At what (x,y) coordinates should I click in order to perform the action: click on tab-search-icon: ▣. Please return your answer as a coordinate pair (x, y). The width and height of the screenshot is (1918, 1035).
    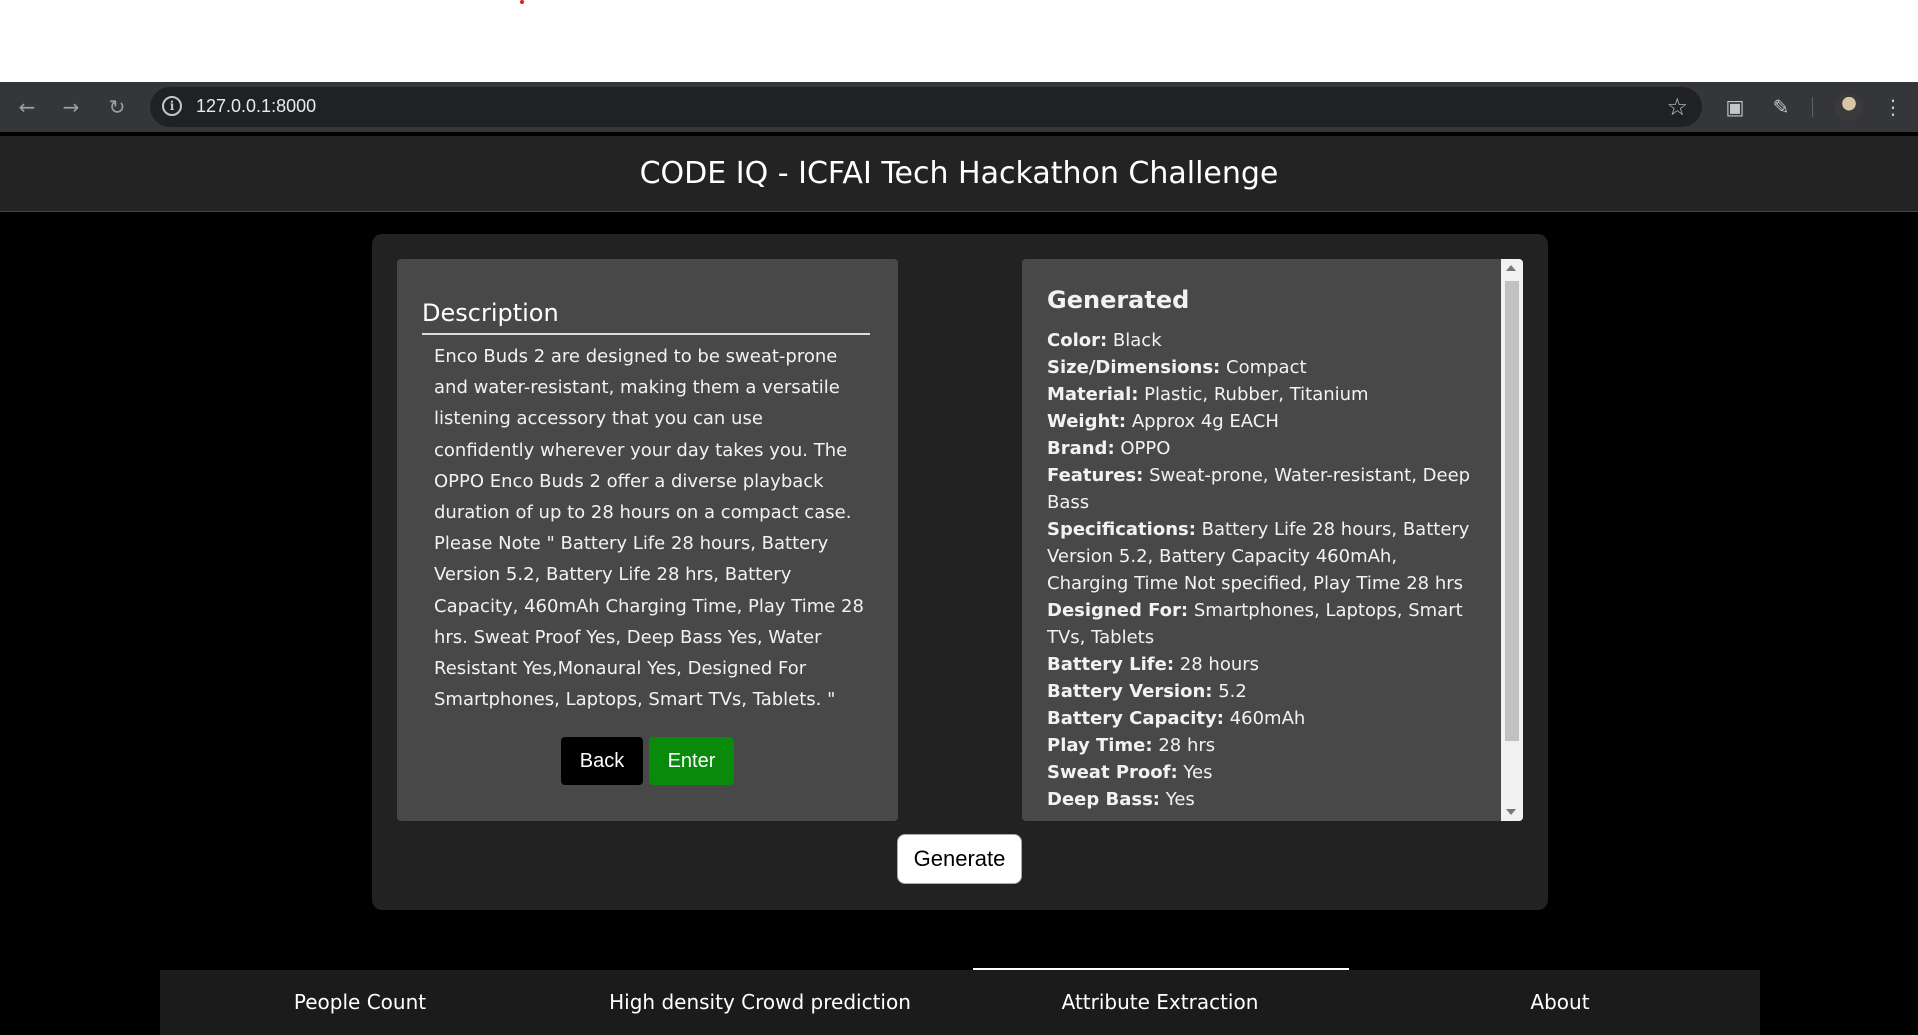
    Looking at the image, I should click on (1735, 107).